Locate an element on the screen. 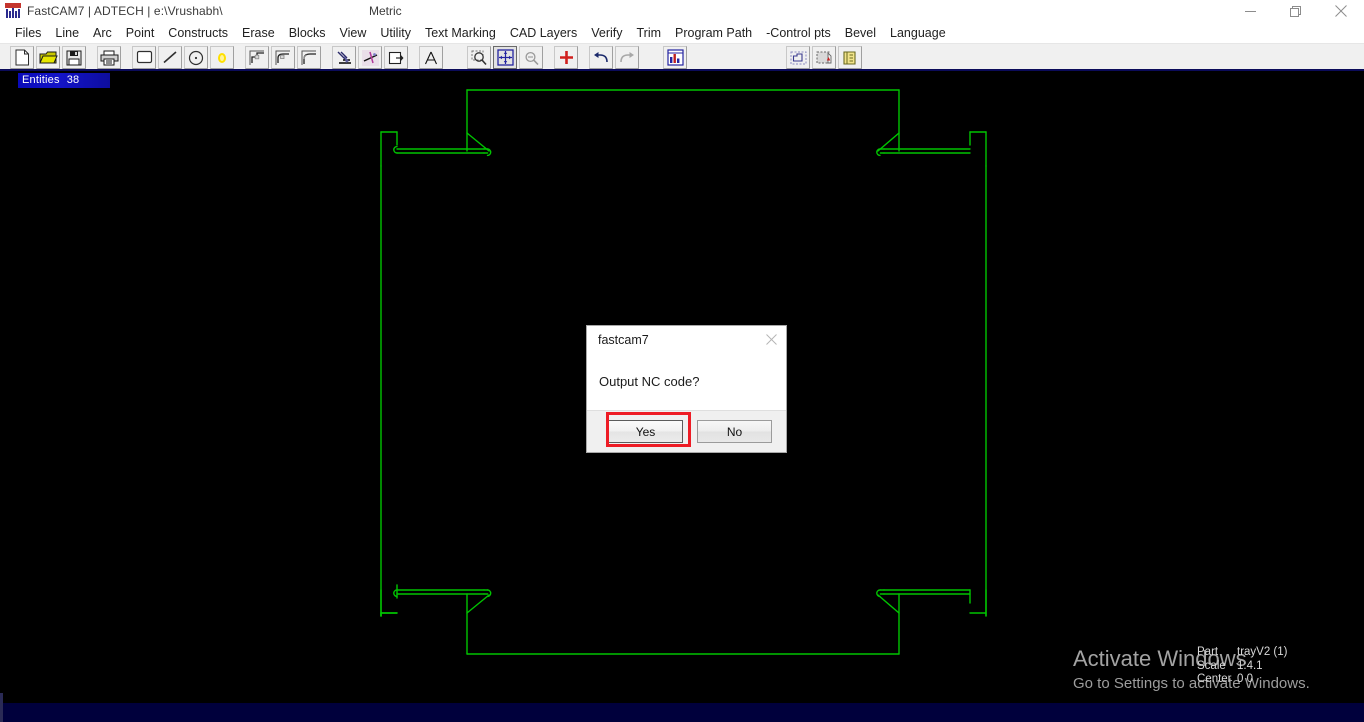 This screenshot has height=722, width=1364. minimize-button is located at coordinates (1250, 11).